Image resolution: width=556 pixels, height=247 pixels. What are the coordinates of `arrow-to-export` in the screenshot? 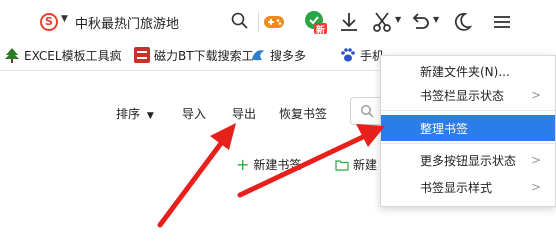 It's located at (196, 175).